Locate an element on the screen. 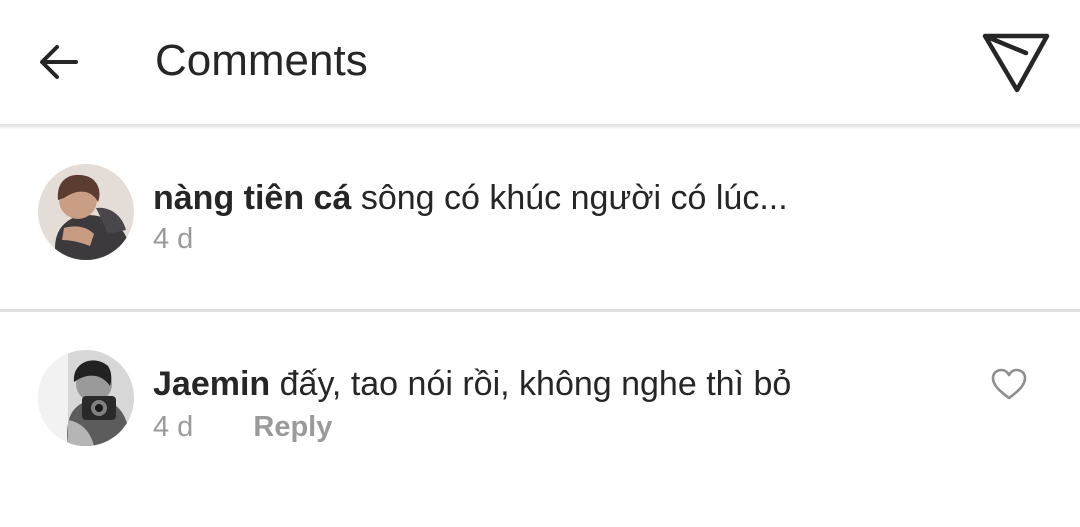  arrow-left-icon is located at coordinates (59, 62).